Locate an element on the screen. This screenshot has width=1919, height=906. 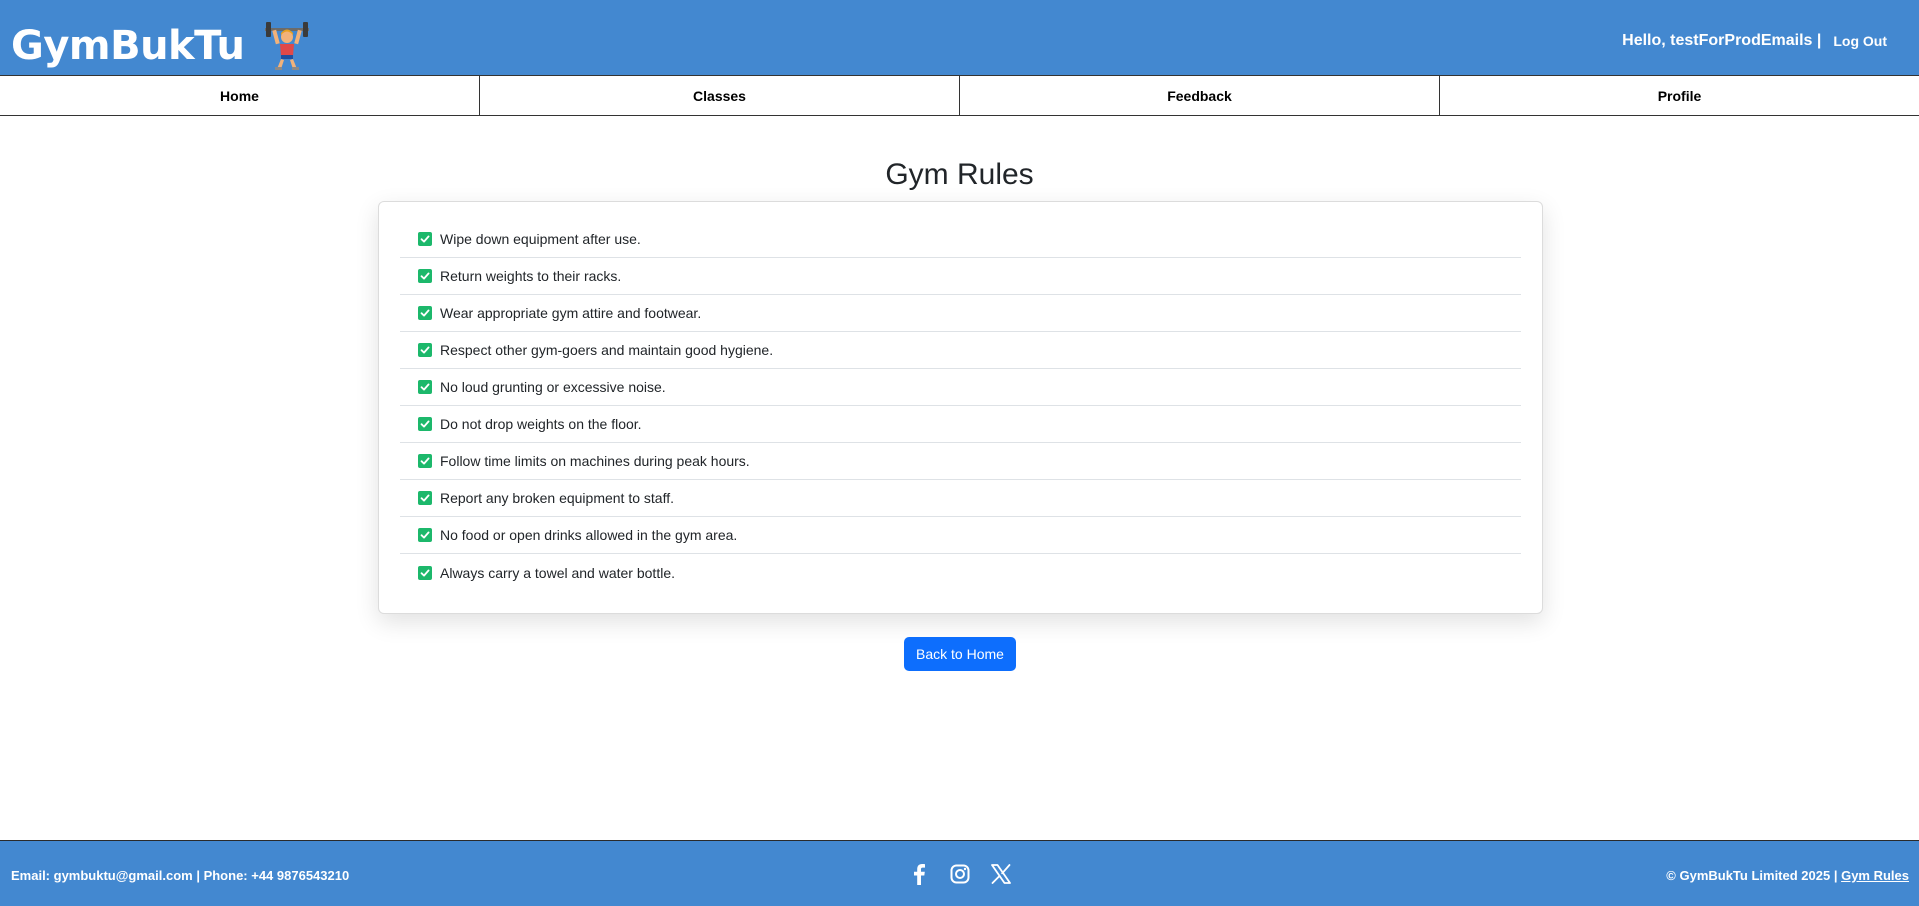
rule-text: Report any broken equipment to staff. is located at coordinates (557, 498).